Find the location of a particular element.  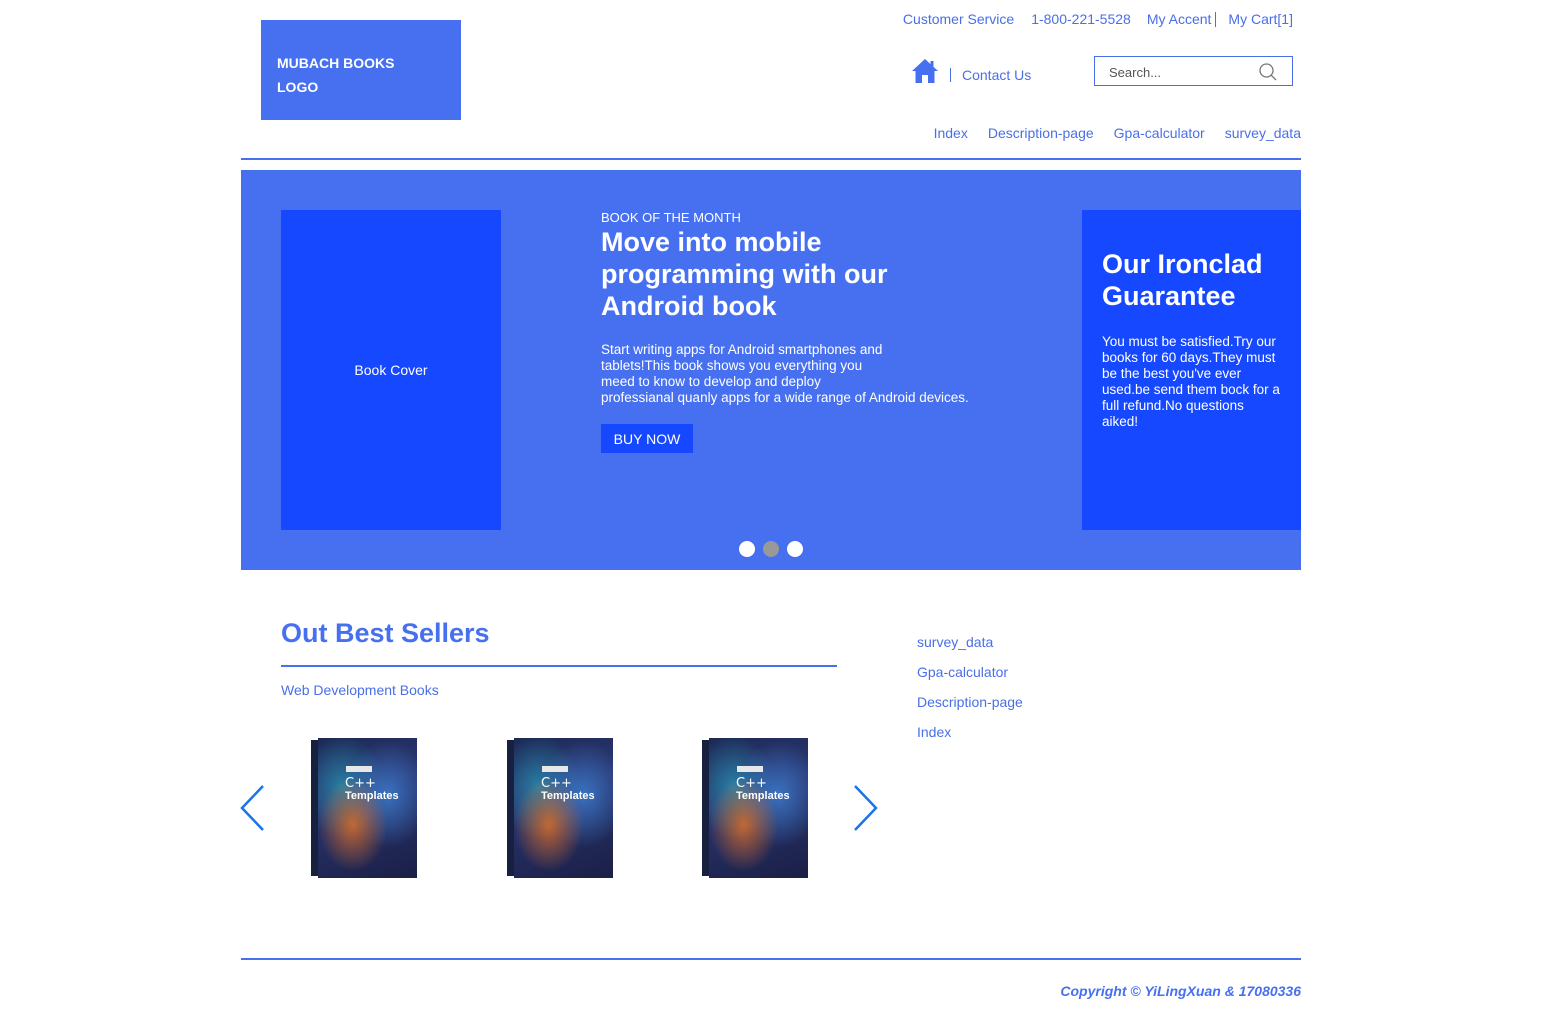

search-icon is located at coordinates (1268, 72).